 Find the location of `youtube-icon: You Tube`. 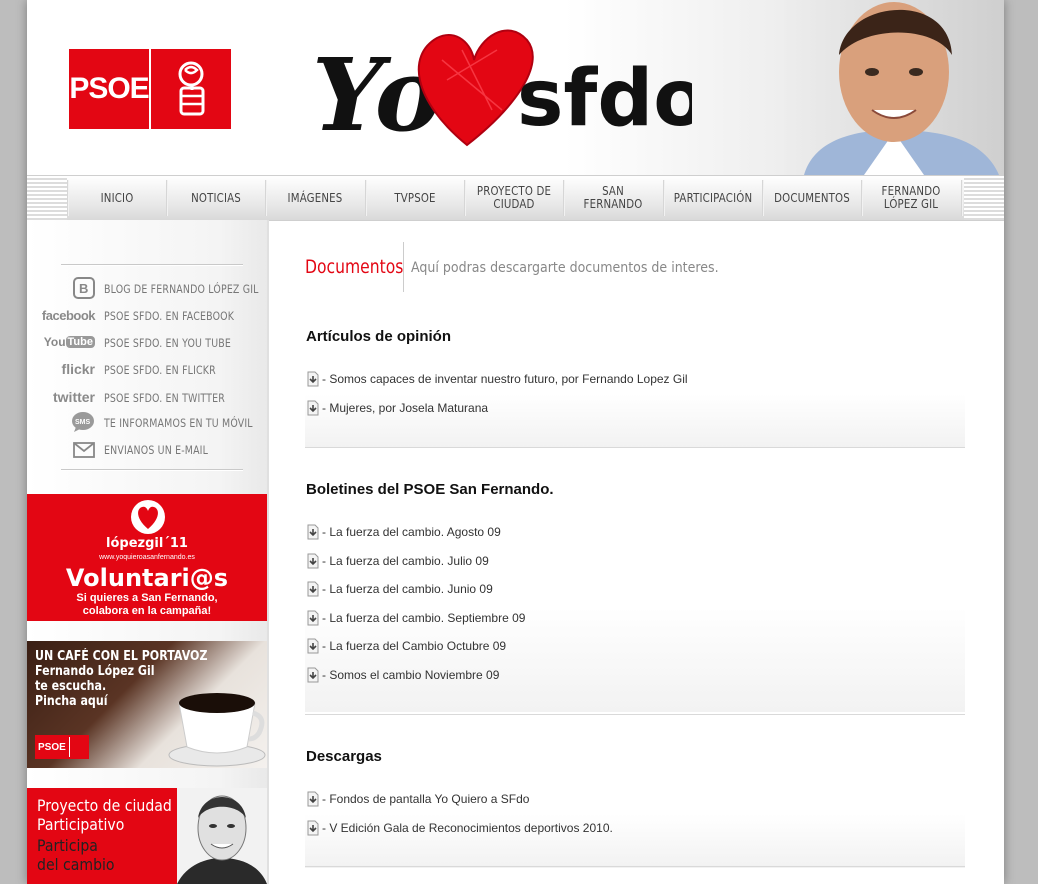

youtube-icon: You Tube is located at coordinates (69, 342).